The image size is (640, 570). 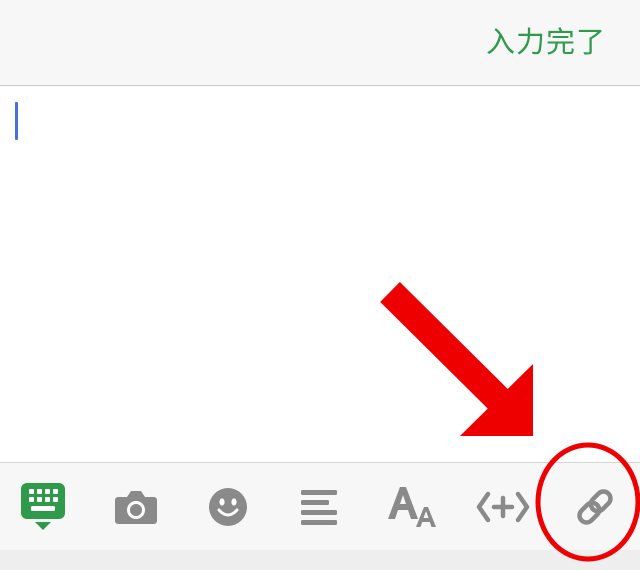 I want to click on camera-icon, so click(x=136, y=507).